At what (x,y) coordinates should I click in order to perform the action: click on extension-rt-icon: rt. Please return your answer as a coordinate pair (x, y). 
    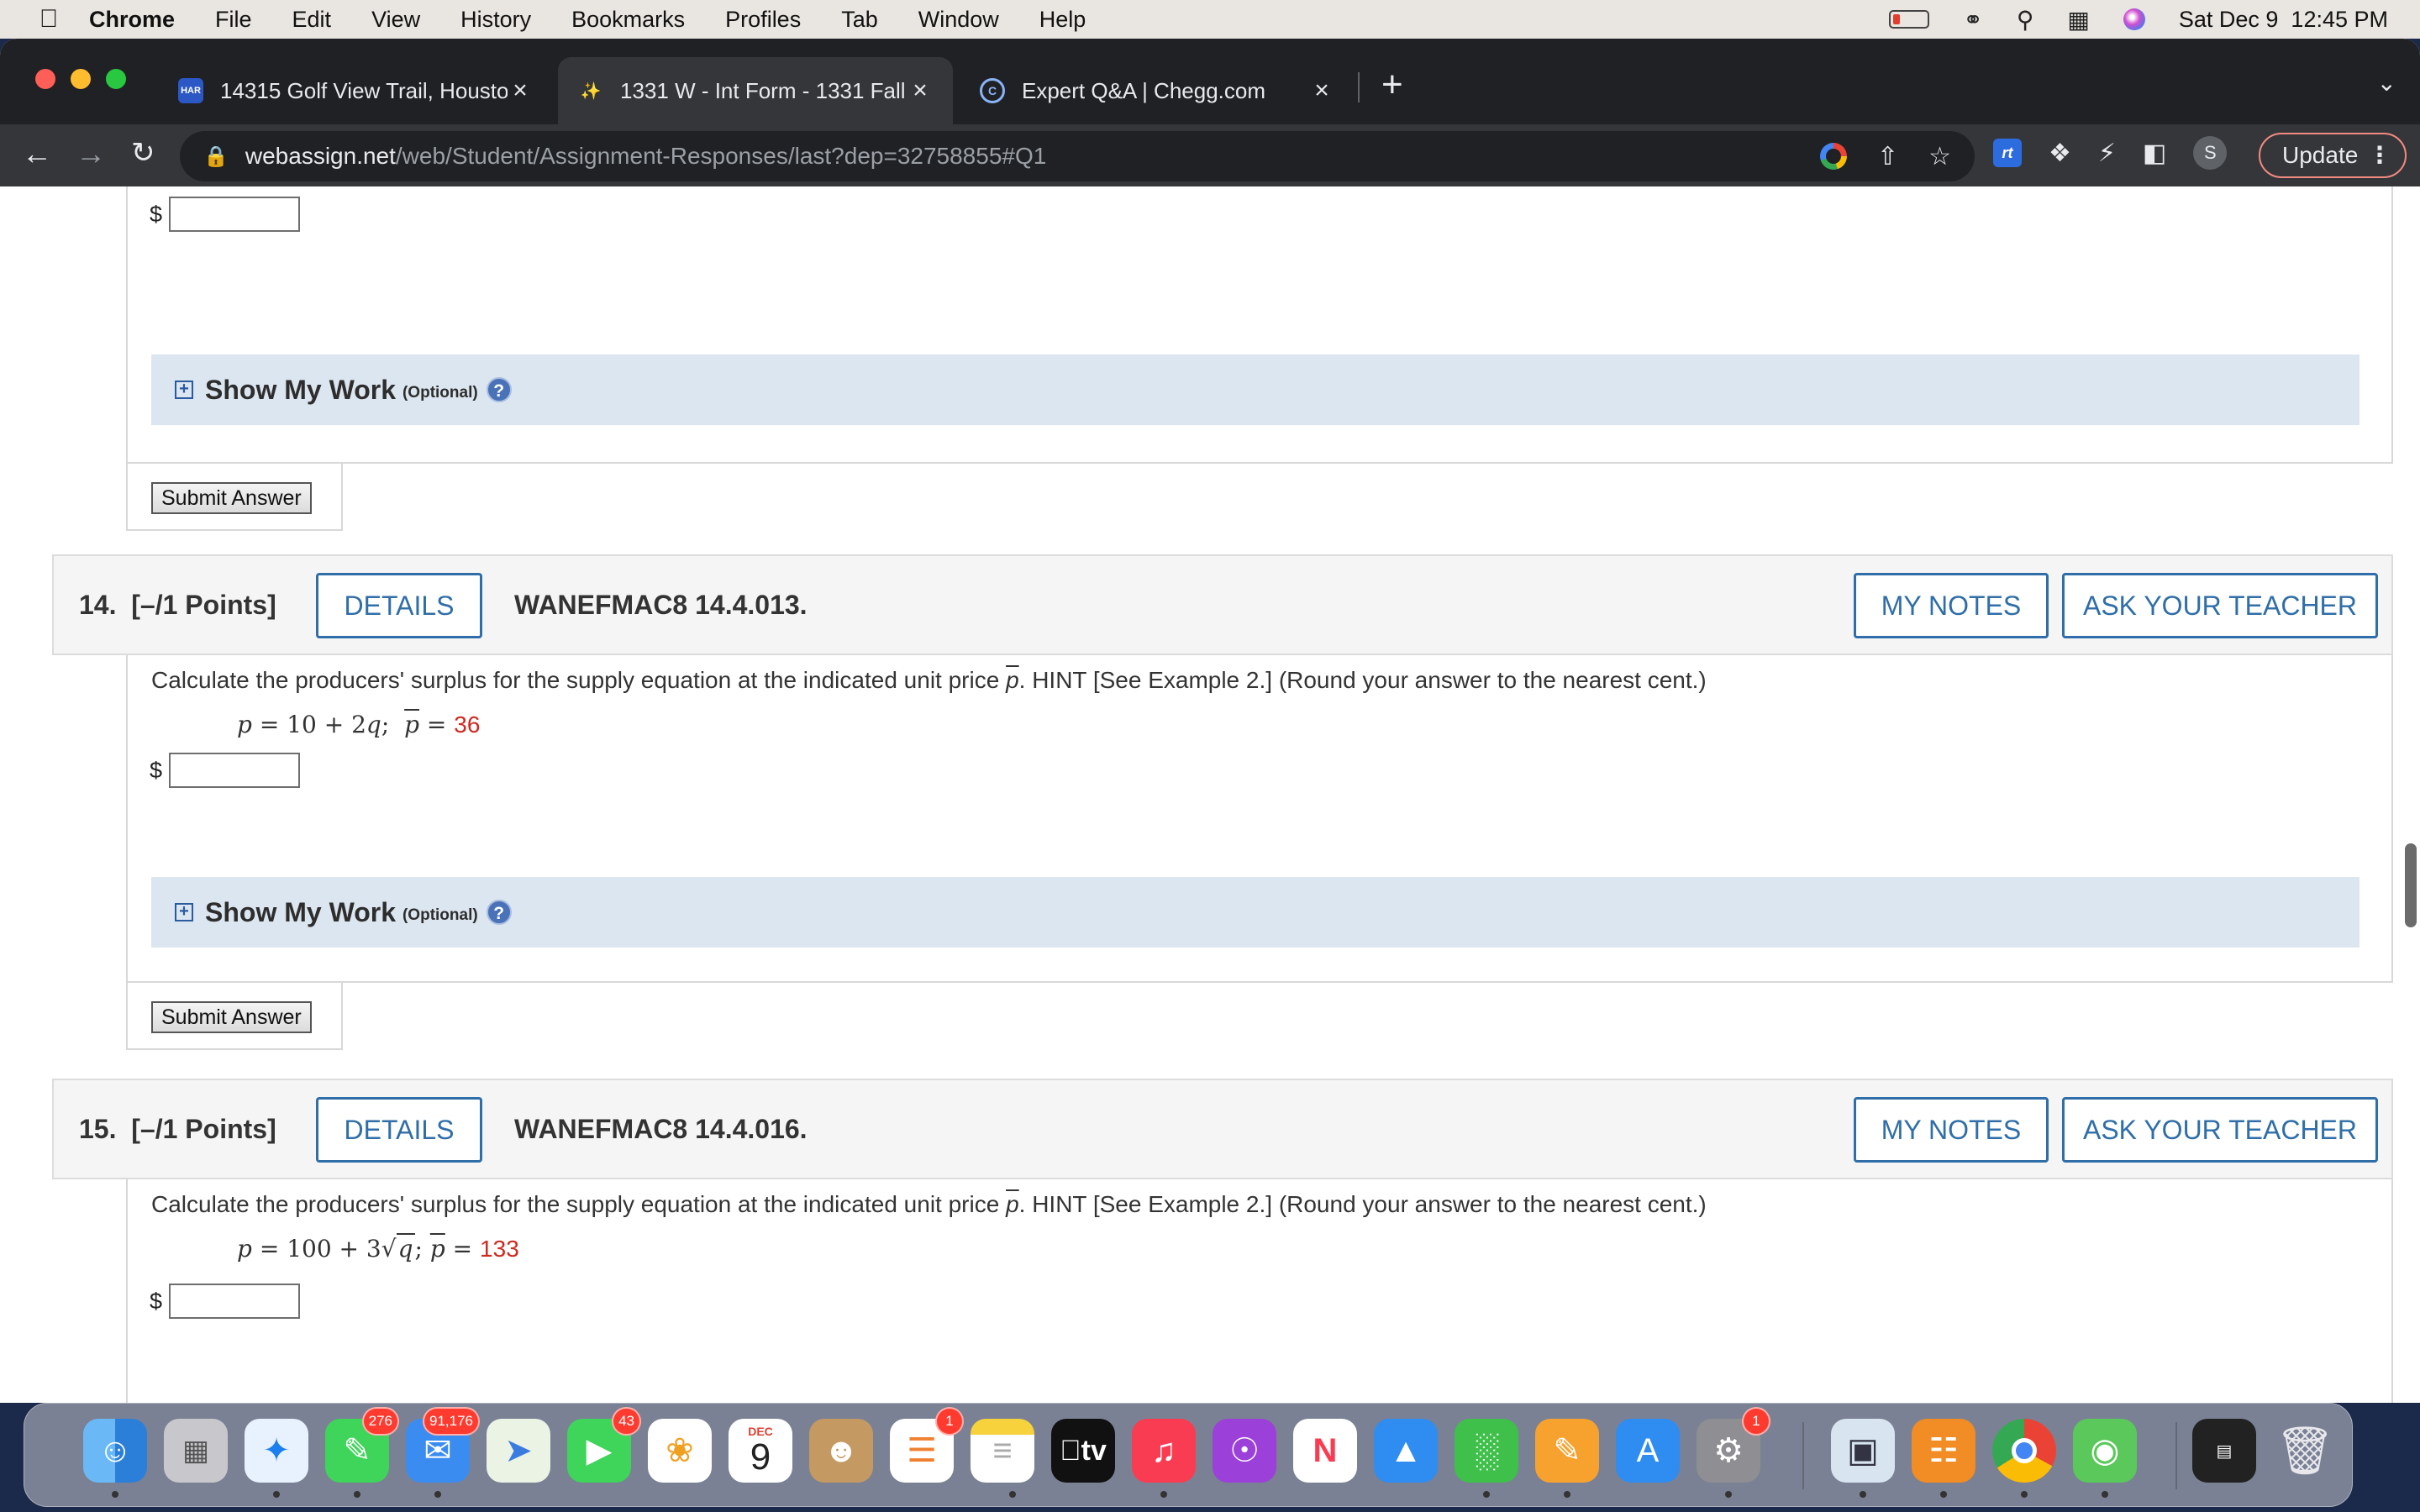
    Looking at the image, I should click on (2007, 153).